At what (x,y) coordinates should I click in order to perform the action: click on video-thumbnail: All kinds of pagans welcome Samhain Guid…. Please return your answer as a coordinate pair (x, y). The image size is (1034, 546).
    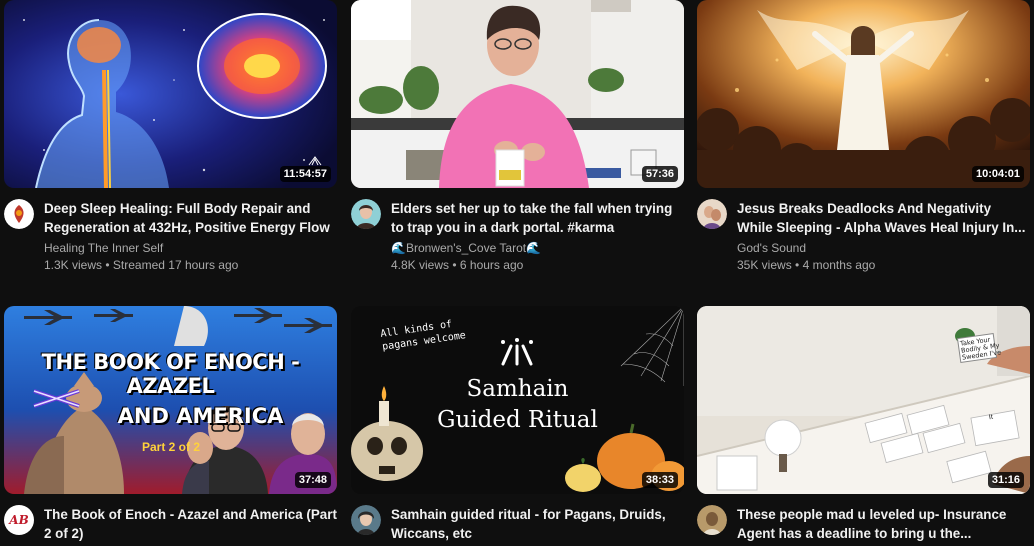
    Looking at the image, I should click on (517, 400).